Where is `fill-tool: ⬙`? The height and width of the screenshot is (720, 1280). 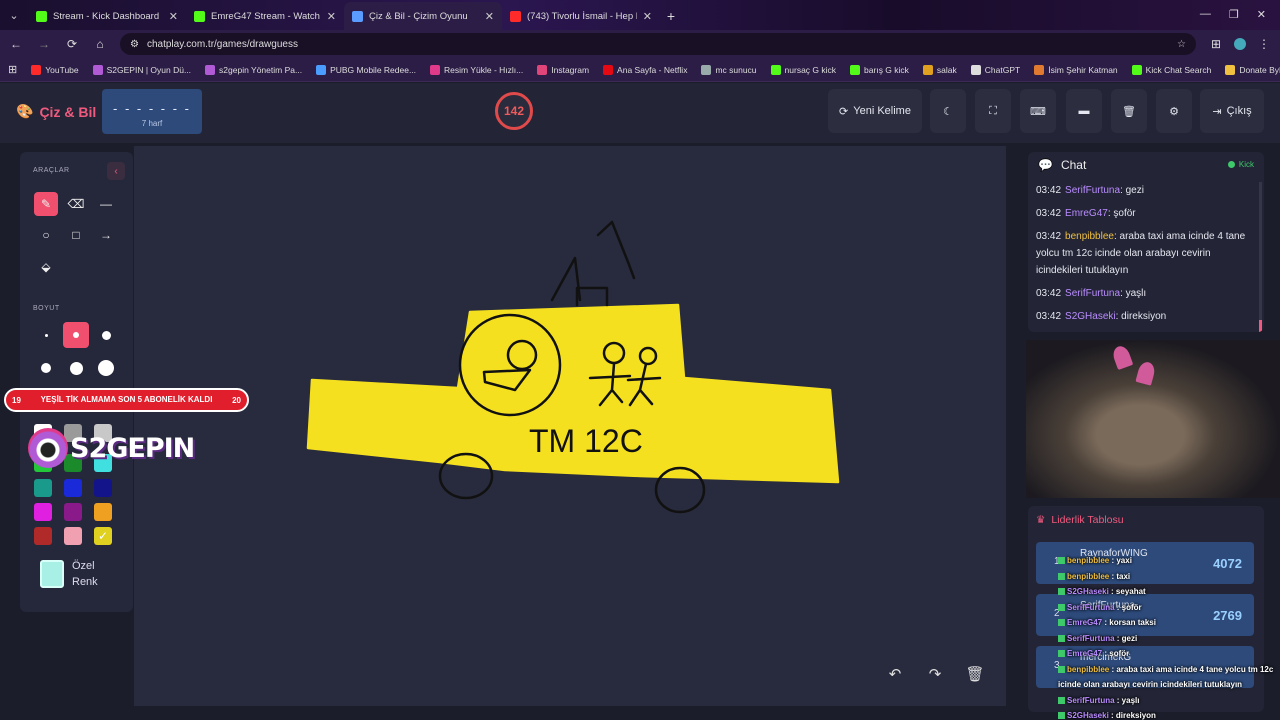
fill-tool: ⬙ is located at coordinates (46, 267).